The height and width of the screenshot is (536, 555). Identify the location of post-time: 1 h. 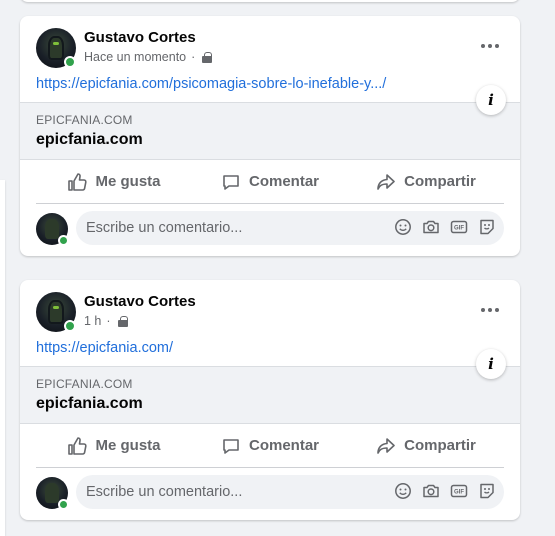
(92, 321).